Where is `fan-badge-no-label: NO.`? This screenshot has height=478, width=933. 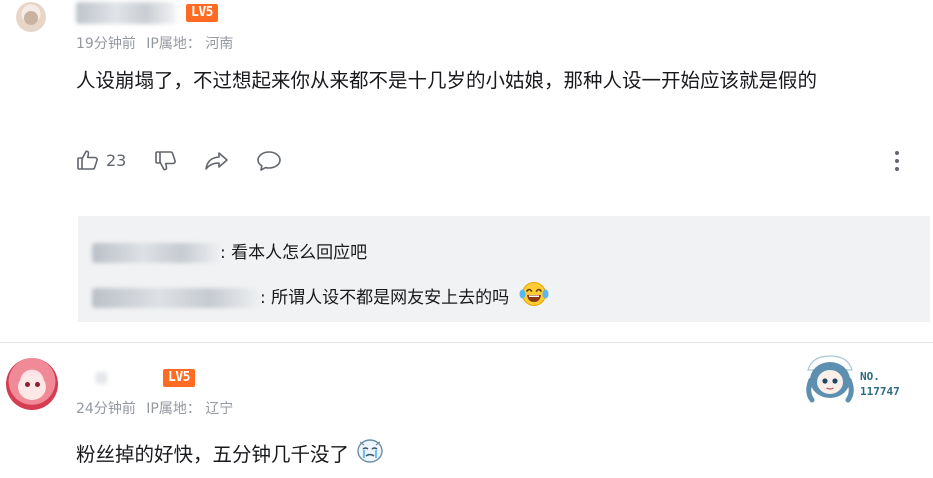 fan-badge-no-label: NO. is located at coordinates (870, 376).